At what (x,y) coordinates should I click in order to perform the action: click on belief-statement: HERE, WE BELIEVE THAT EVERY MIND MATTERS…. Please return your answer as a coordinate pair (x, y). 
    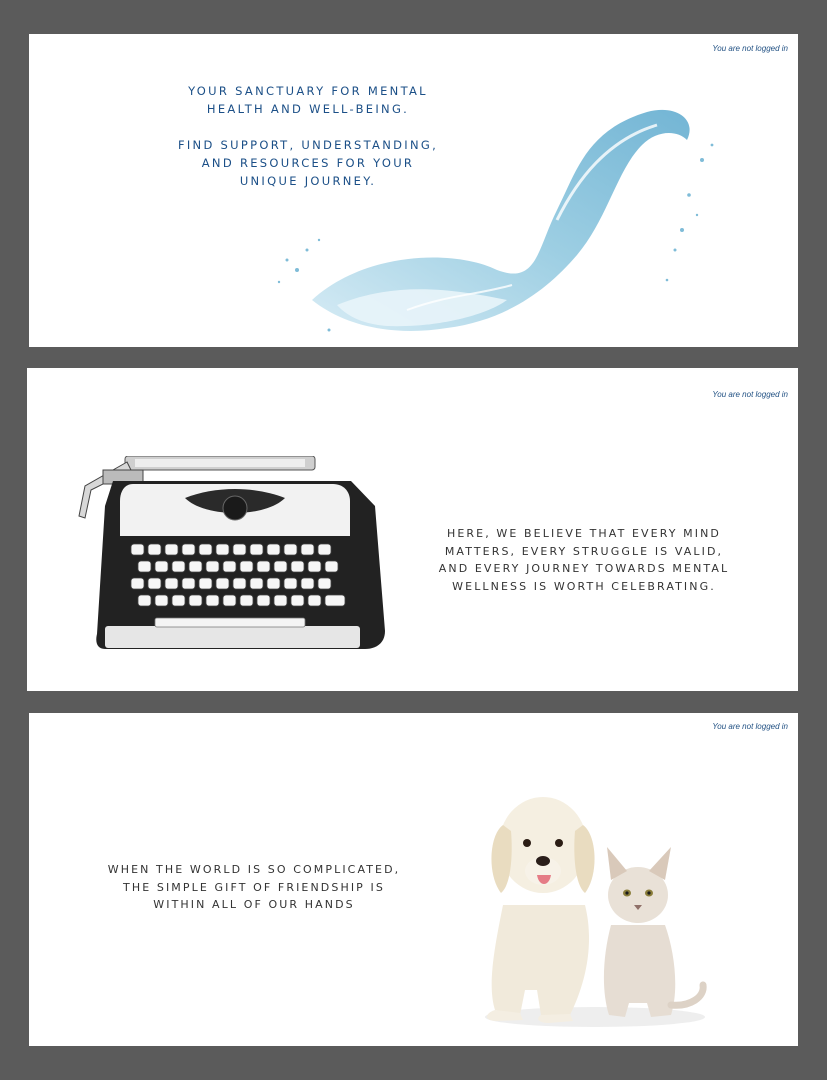
    Looking at the image, I should click on (584, 560).